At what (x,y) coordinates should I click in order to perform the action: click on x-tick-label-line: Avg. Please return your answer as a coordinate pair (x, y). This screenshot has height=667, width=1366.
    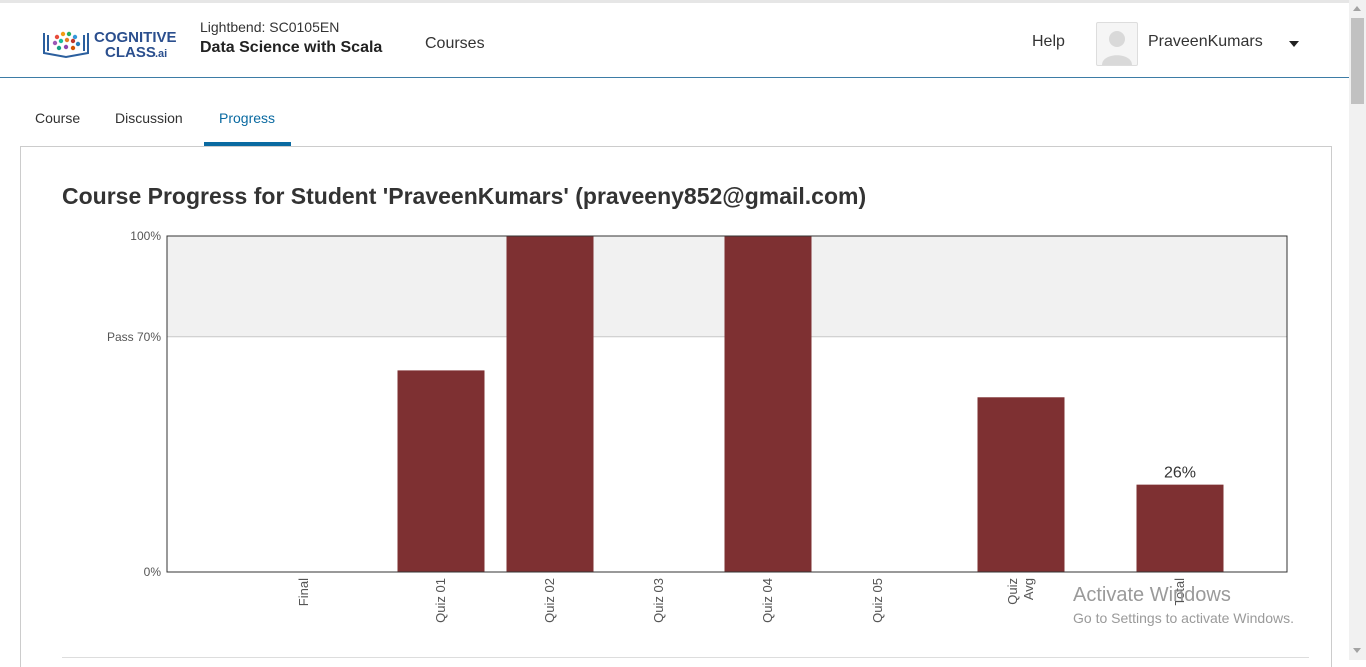
    Looking at the image, I should click on (1028, 589).